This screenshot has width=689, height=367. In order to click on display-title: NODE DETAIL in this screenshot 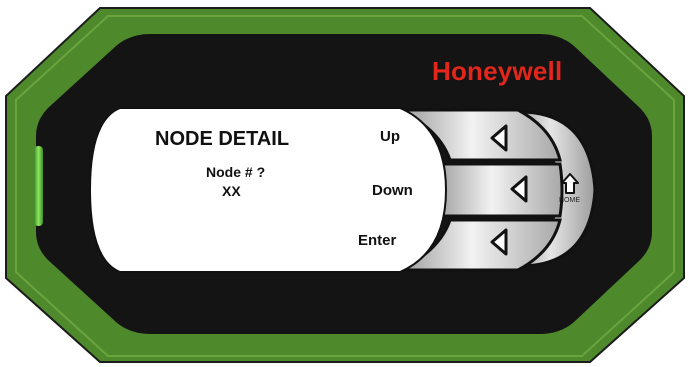, I will do `click(222, 139)`.